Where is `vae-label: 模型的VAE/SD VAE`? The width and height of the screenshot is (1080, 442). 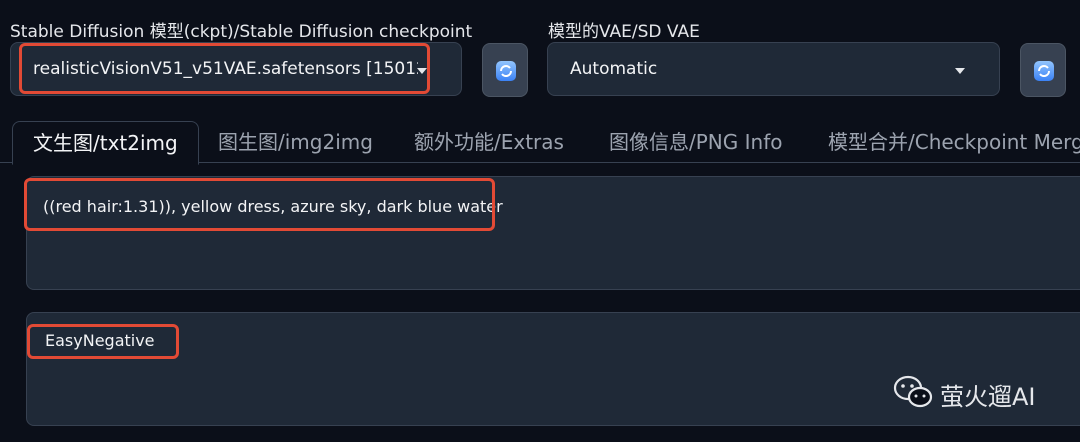 vae-label: 模型的VAE/SD VAE is located at coordinates (624, 32).